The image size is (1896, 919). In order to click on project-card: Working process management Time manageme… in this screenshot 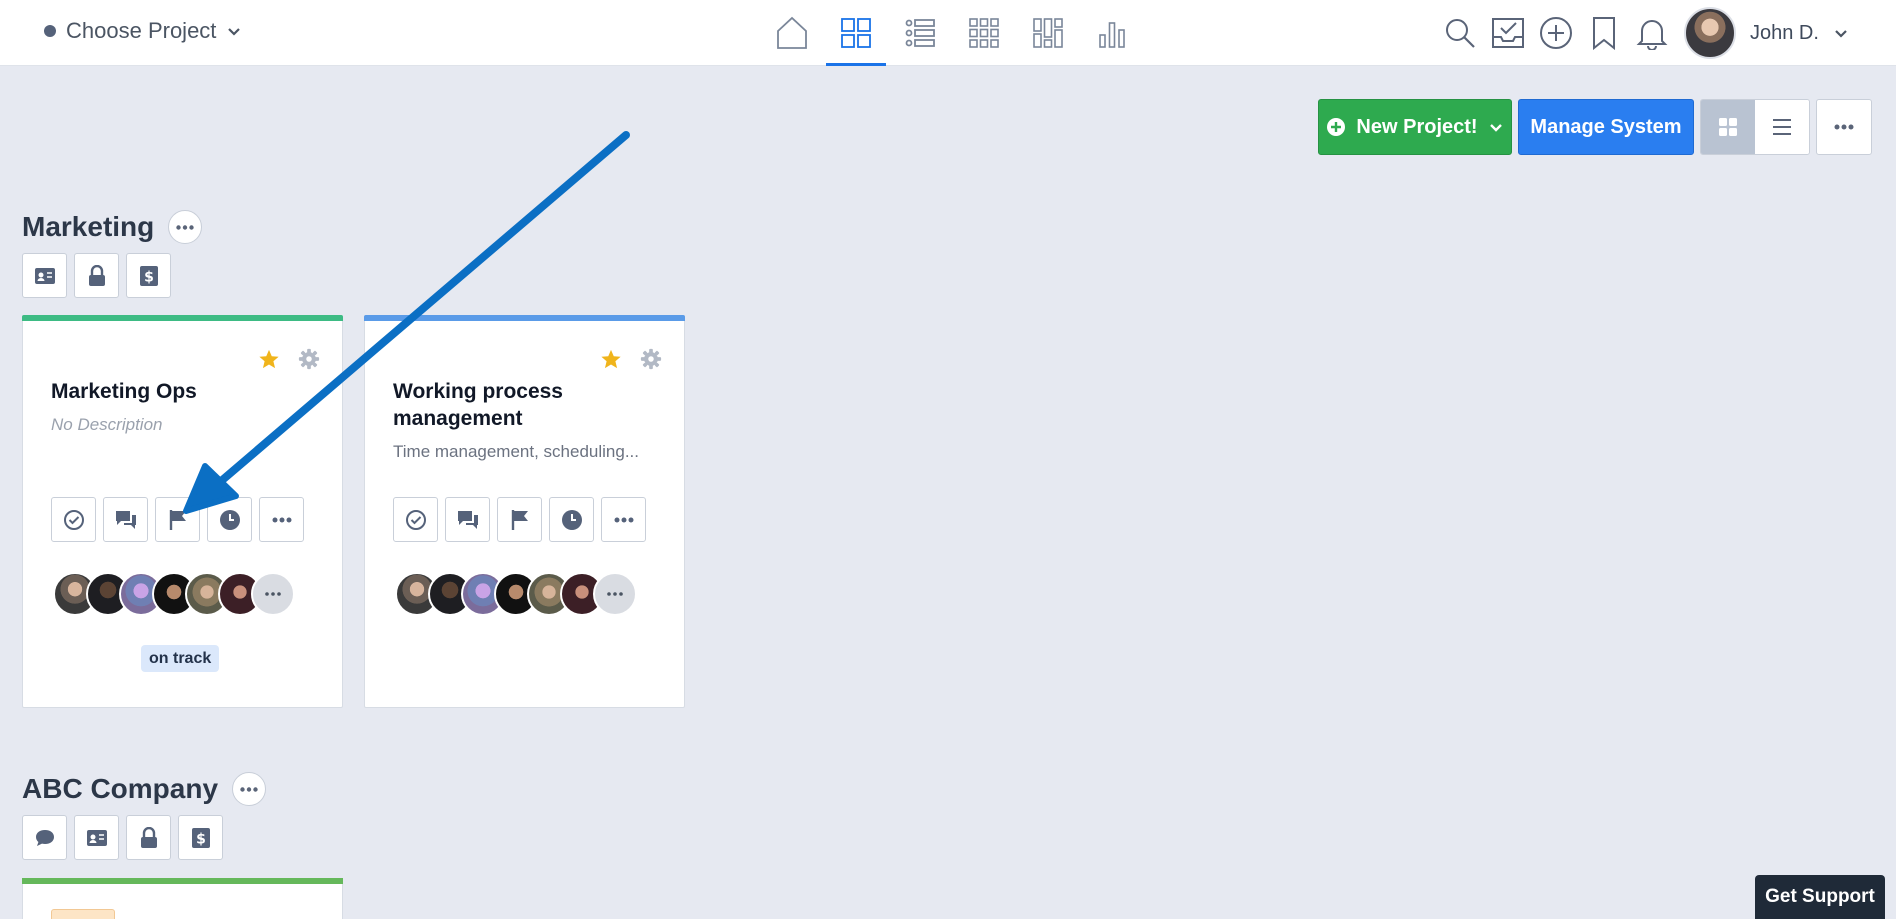, I will do `click(524, 511)`.